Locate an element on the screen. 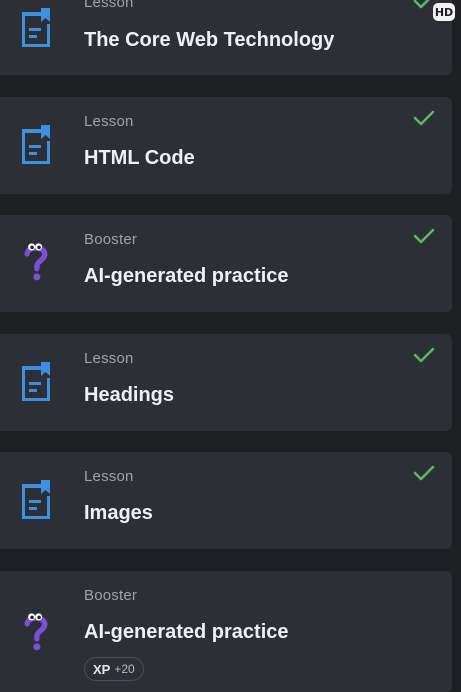  lesson-card: Lesson HTML Code is located at coordinates (226, 145).